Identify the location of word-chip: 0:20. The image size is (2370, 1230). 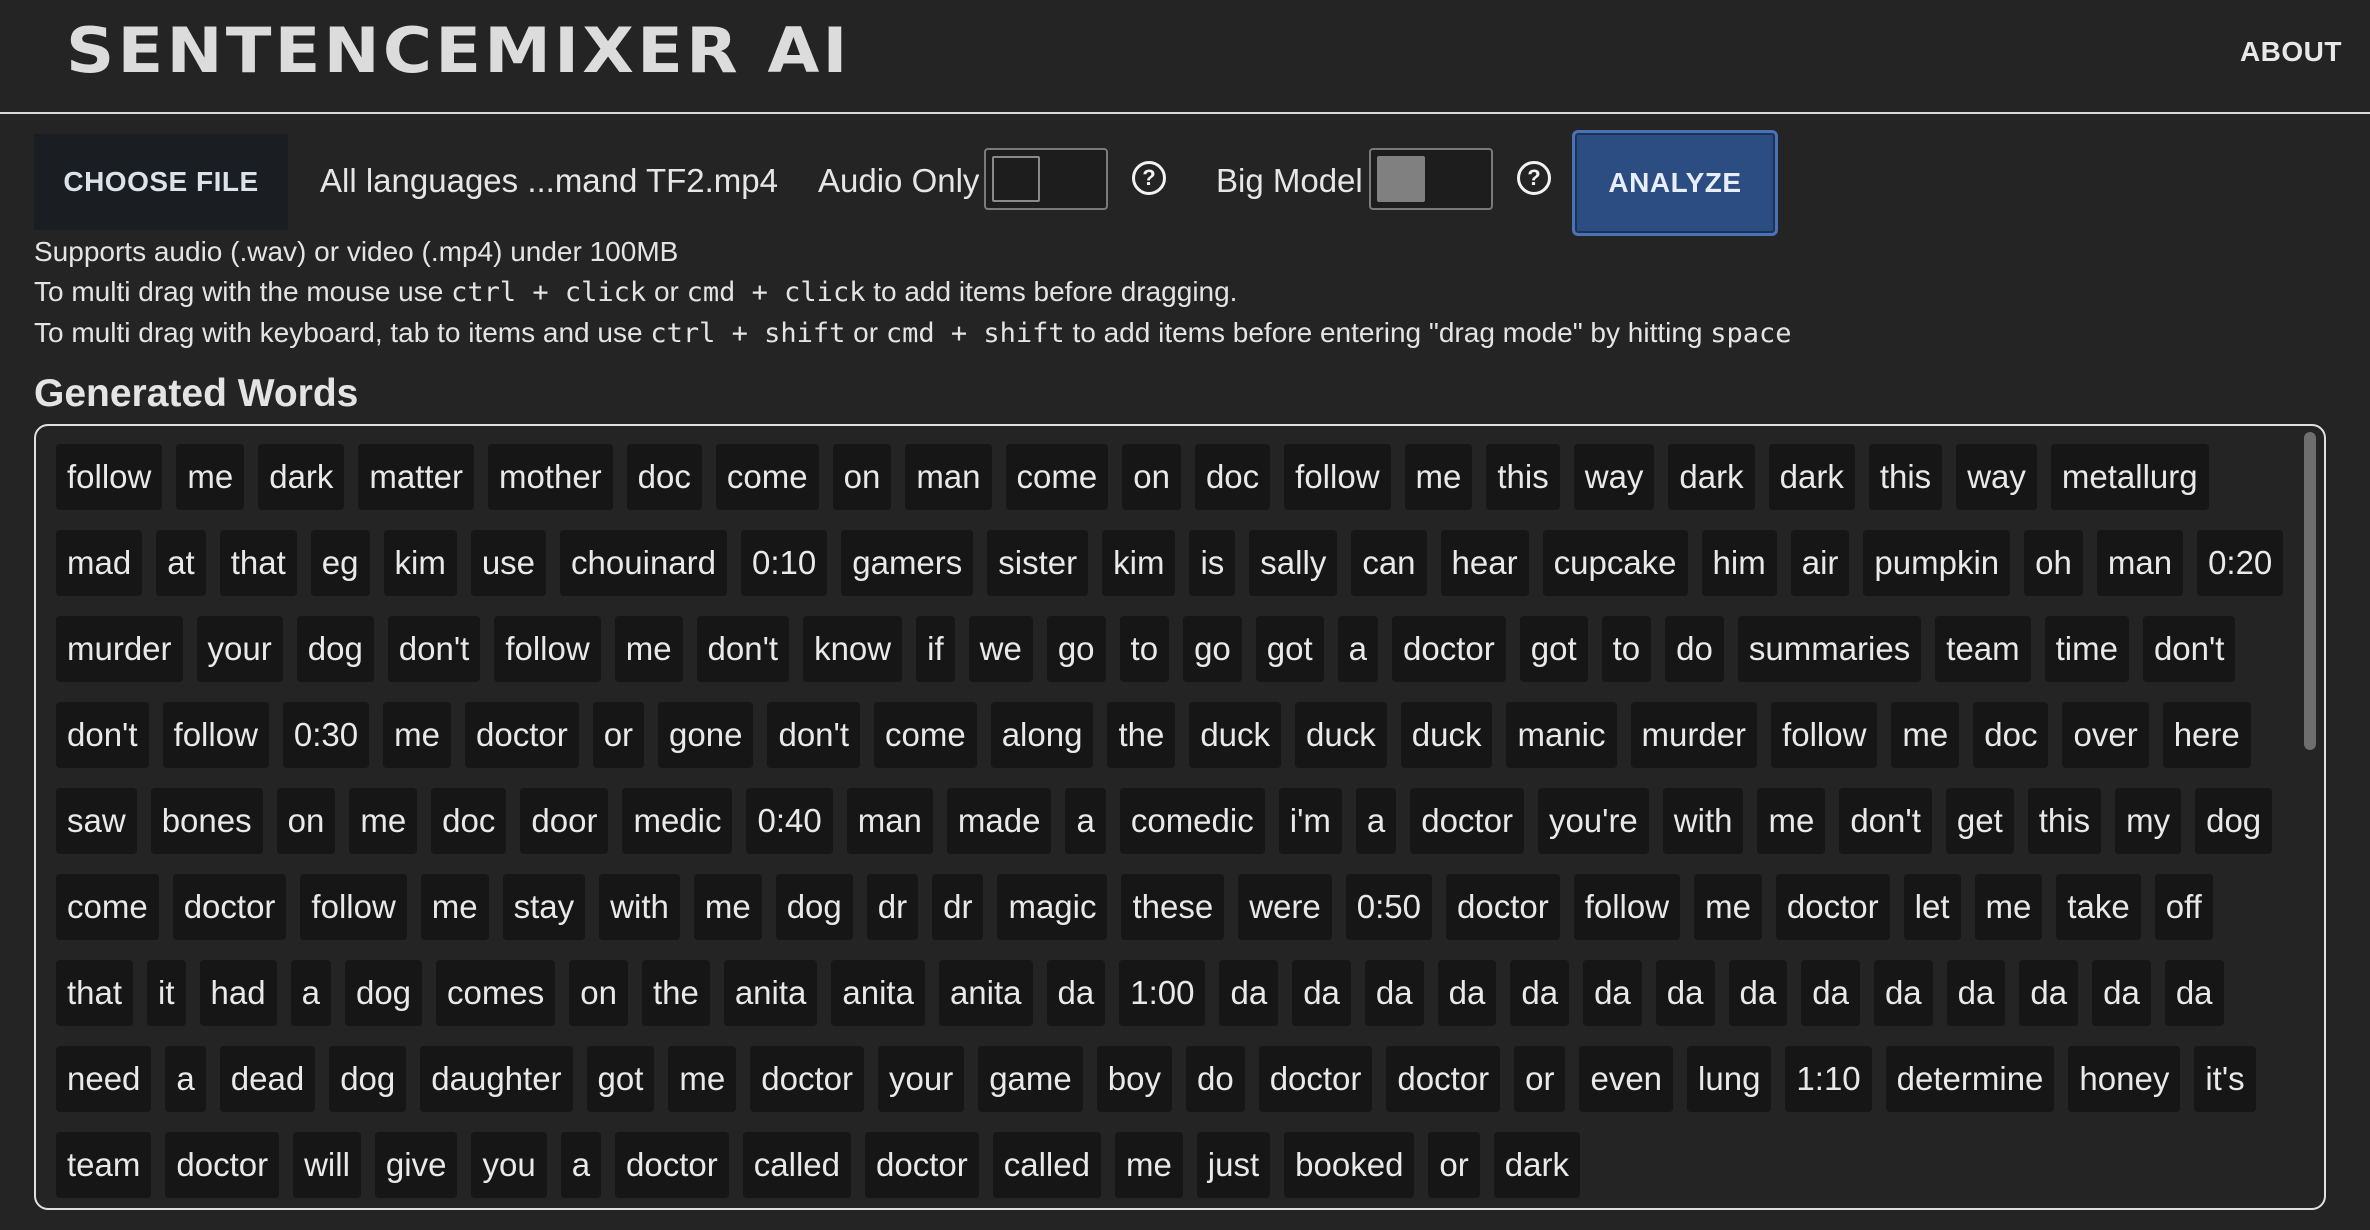
(2240, 563).